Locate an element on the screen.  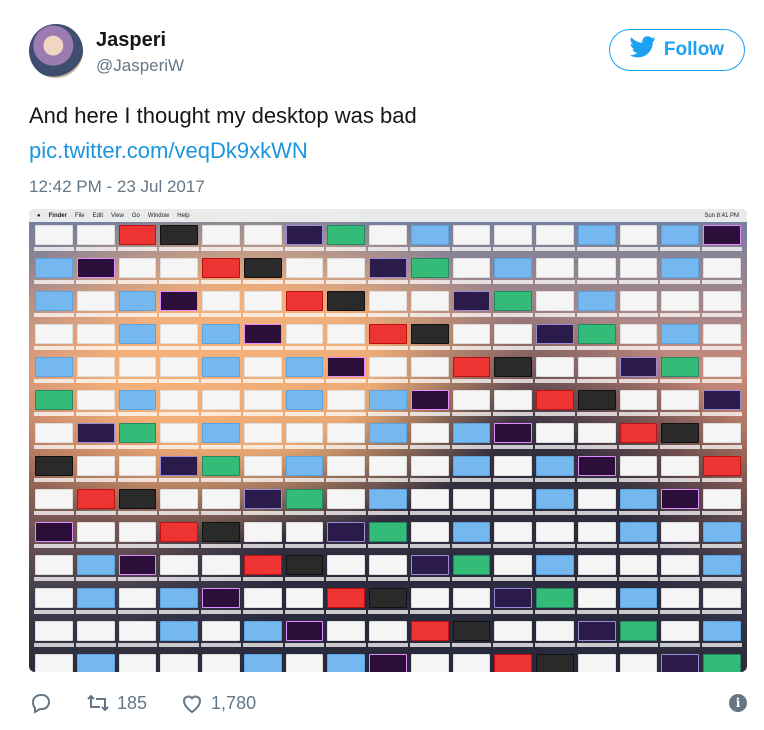
info-icon: i is located at coordinates (738, 703).